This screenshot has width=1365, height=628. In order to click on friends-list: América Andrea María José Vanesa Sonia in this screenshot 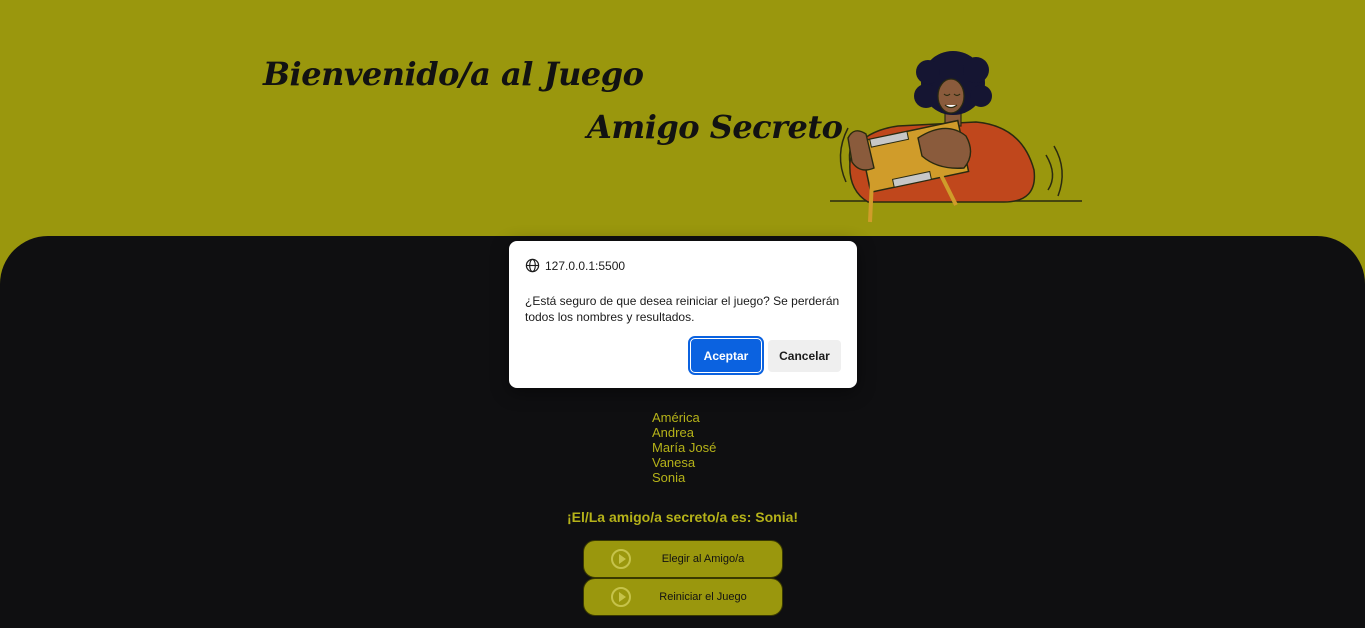, I will do `click(684, 447)`.